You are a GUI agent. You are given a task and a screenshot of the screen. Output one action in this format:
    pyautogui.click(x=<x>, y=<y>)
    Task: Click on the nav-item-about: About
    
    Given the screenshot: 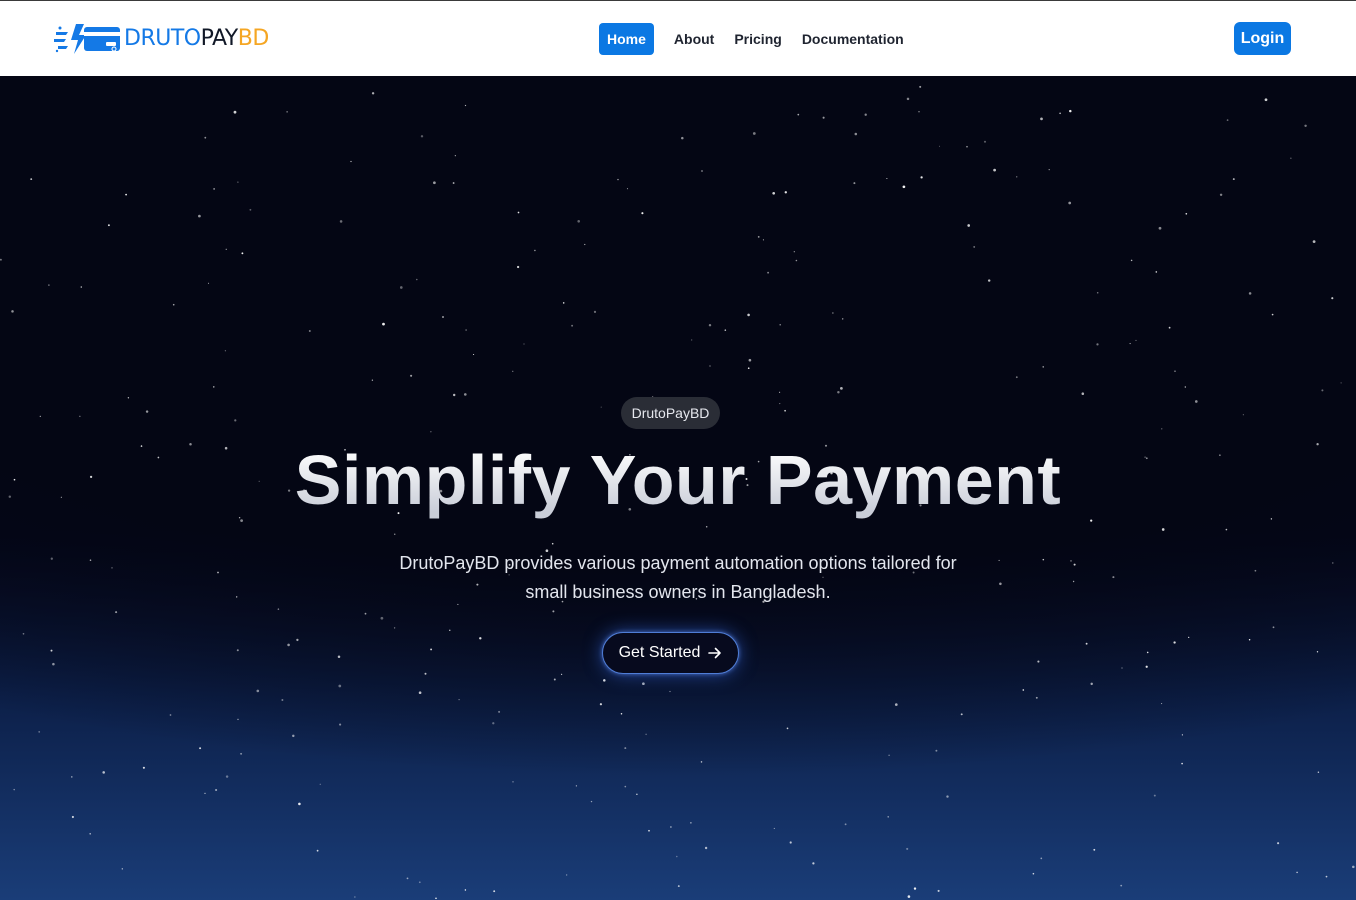 What is the action you would take?
    pyautogui.click(x=694, y=39)
    